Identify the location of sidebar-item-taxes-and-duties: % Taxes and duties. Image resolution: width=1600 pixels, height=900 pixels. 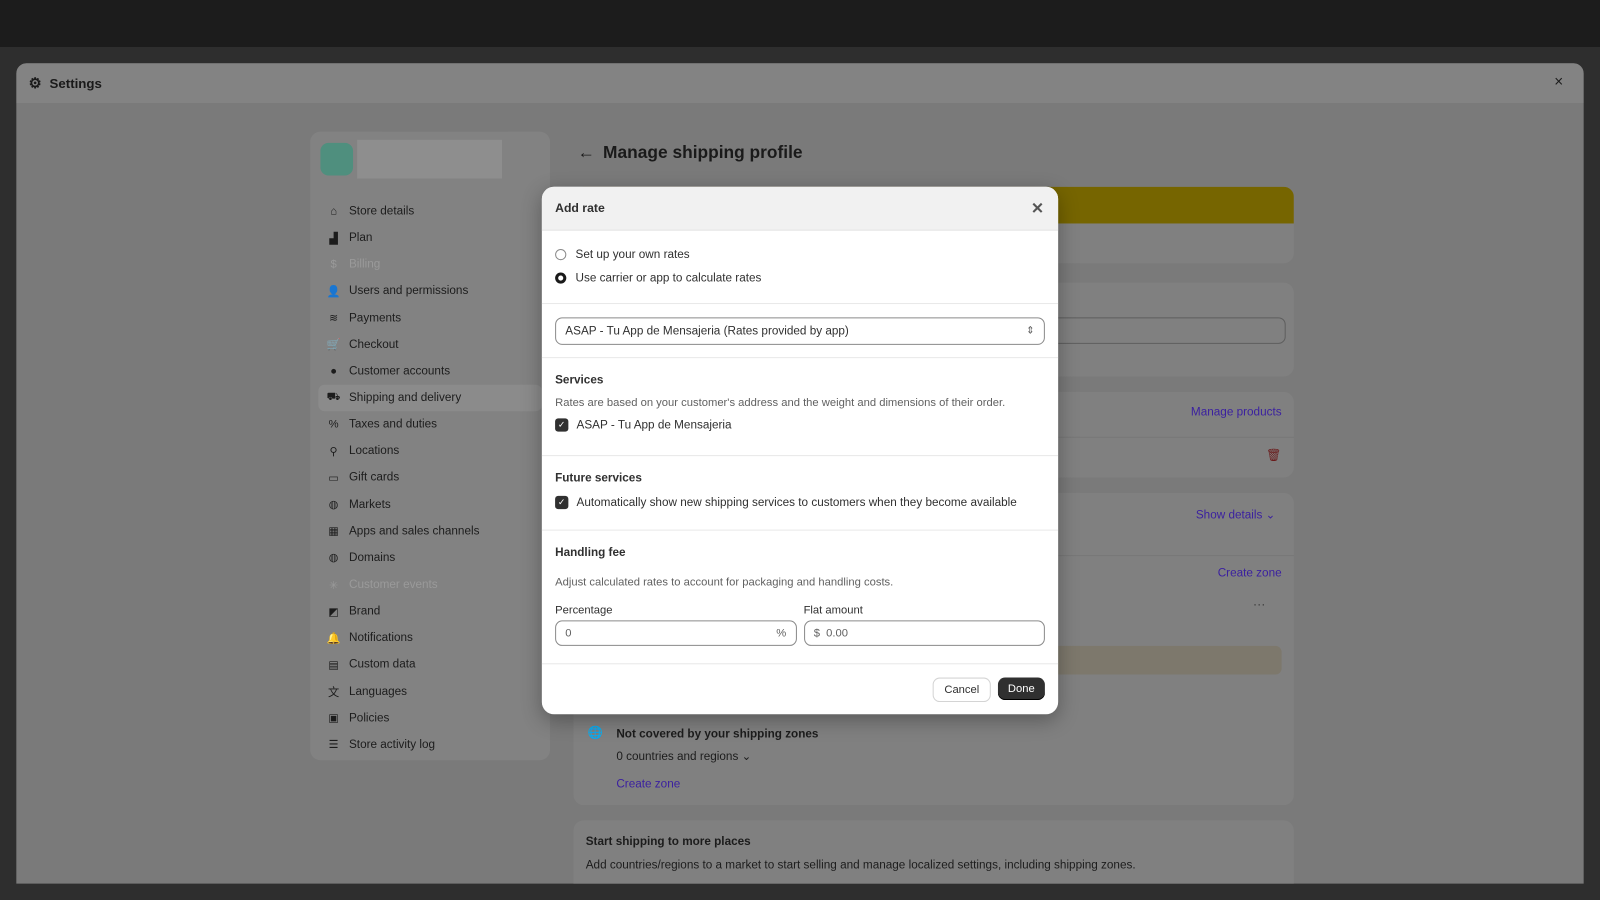
(429, 424).